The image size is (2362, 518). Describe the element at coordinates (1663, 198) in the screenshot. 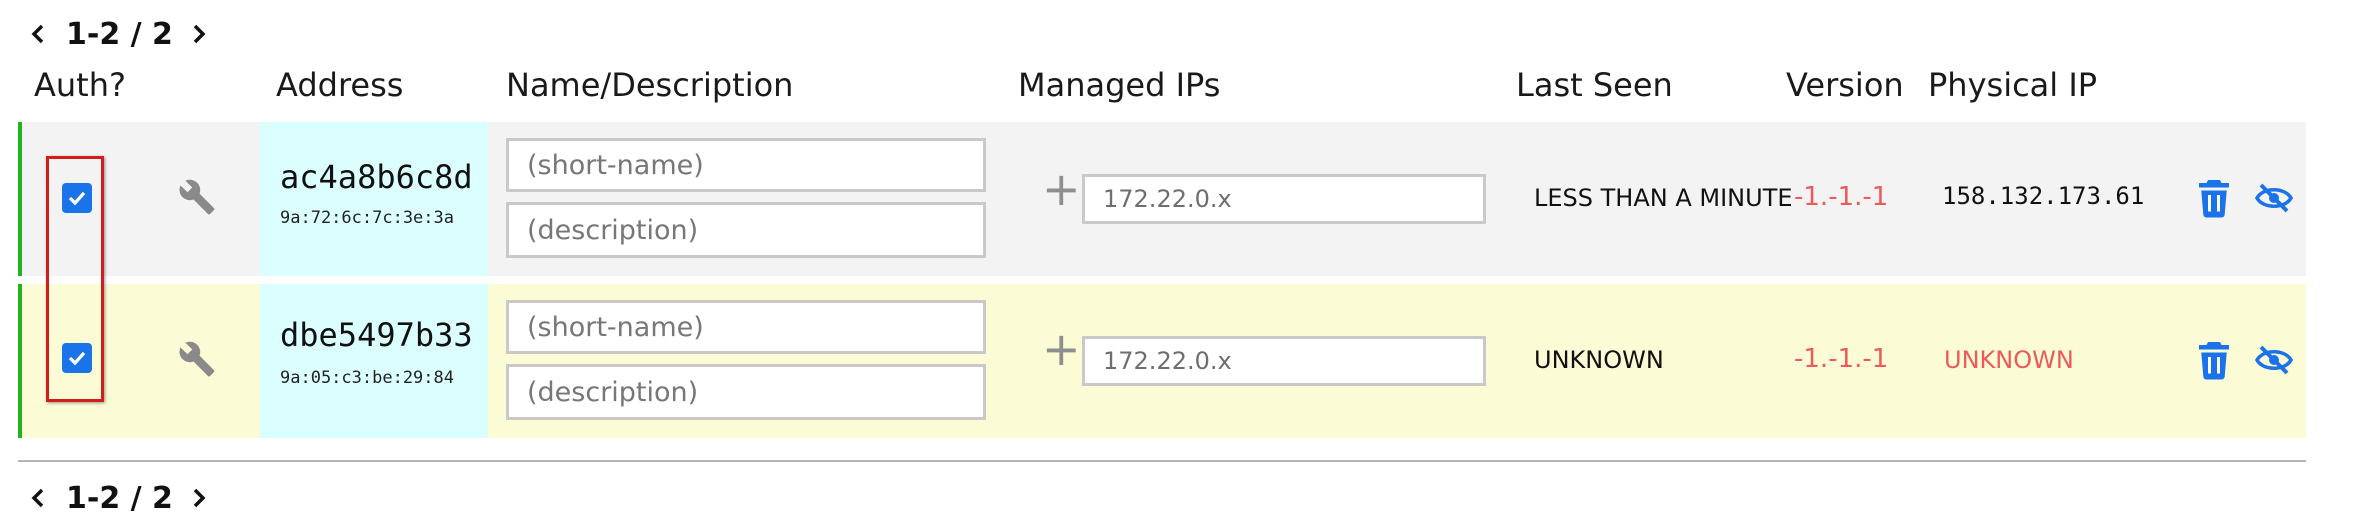

I see `last-seen-value: LESS THAN A MINUTE` at that location.